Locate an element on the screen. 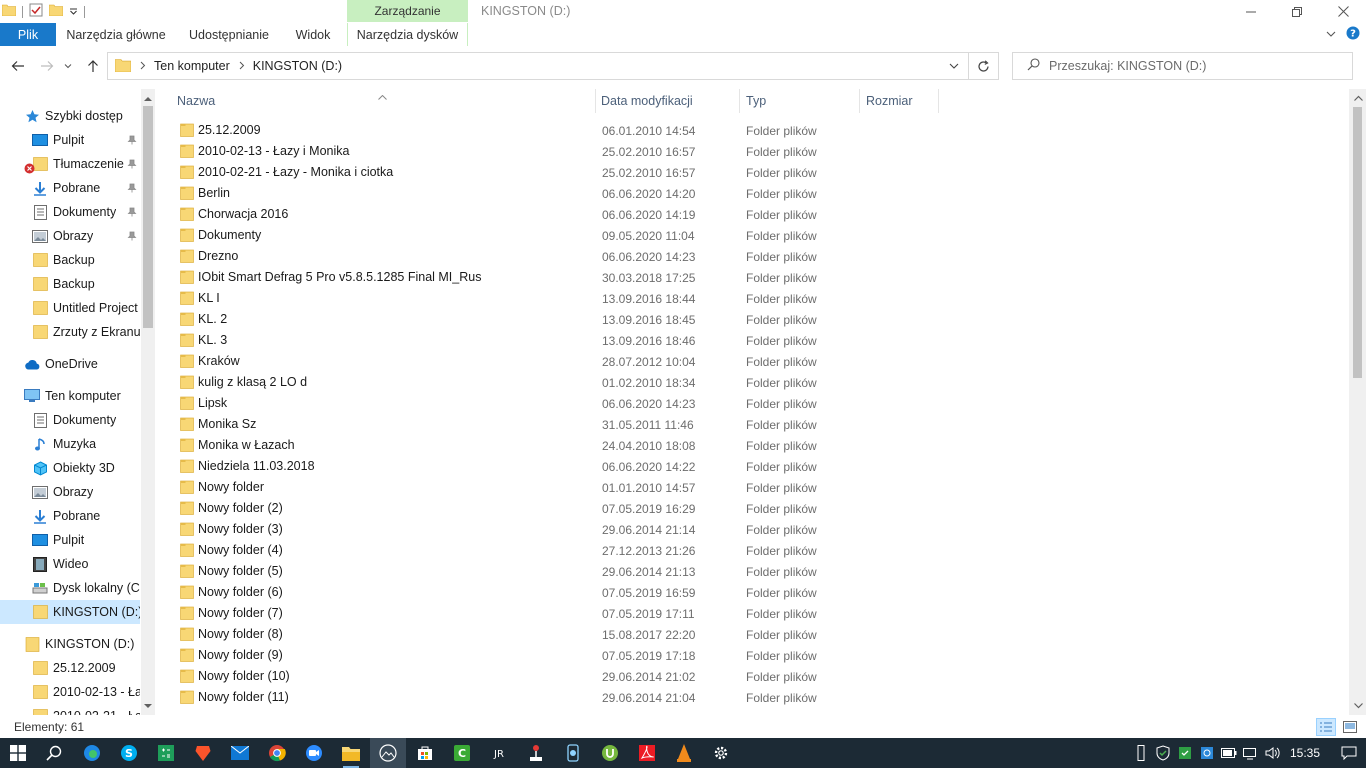 Image resolution: width=1366 pixels, height=768 pixels. tab-drive-tools: Narzędzia dysków is located at coordinates (407, 34).